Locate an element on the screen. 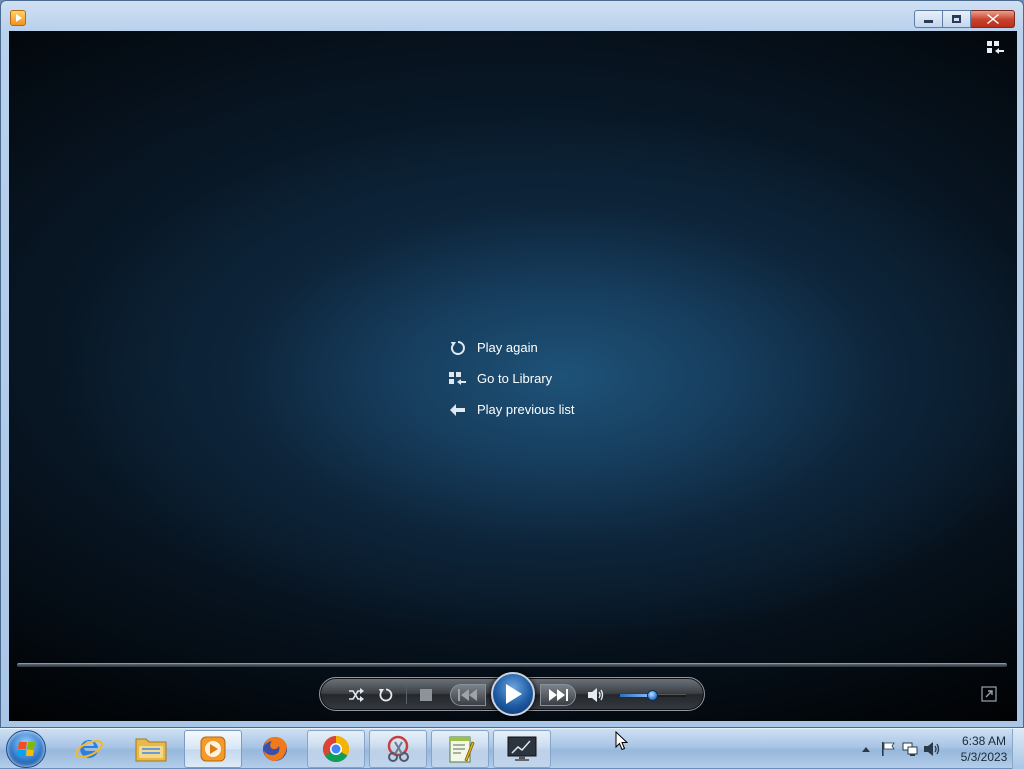  close-icon is located at coordinates (992, 19).